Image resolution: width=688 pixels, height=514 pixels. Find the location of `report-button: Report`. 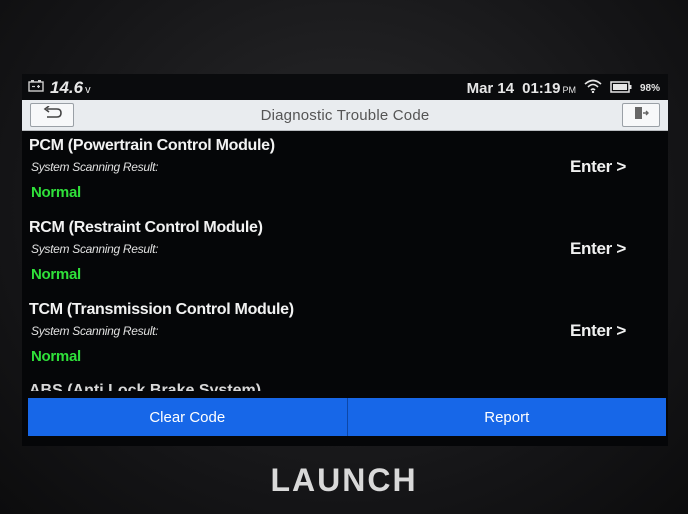

report-button: Report is located at coordinates (506, 417).